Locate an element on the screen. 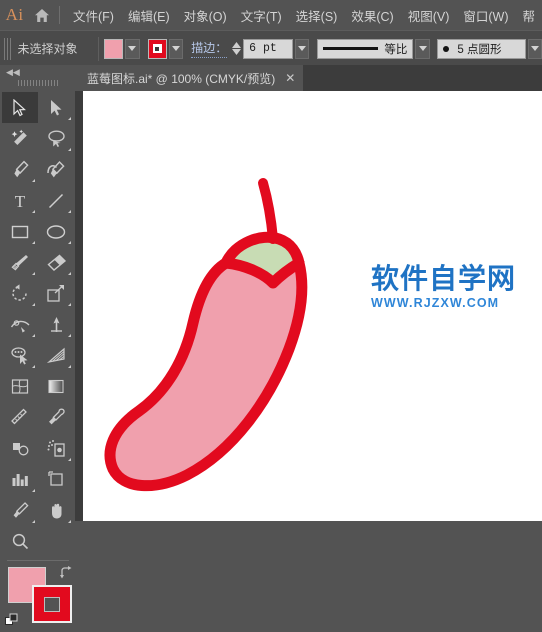 This screenshot has width=542, height=632. document-tab: 蓝莓图标.ai* @ 100% (CMYK/预览) ✕ is located at coordinates (189, 78).